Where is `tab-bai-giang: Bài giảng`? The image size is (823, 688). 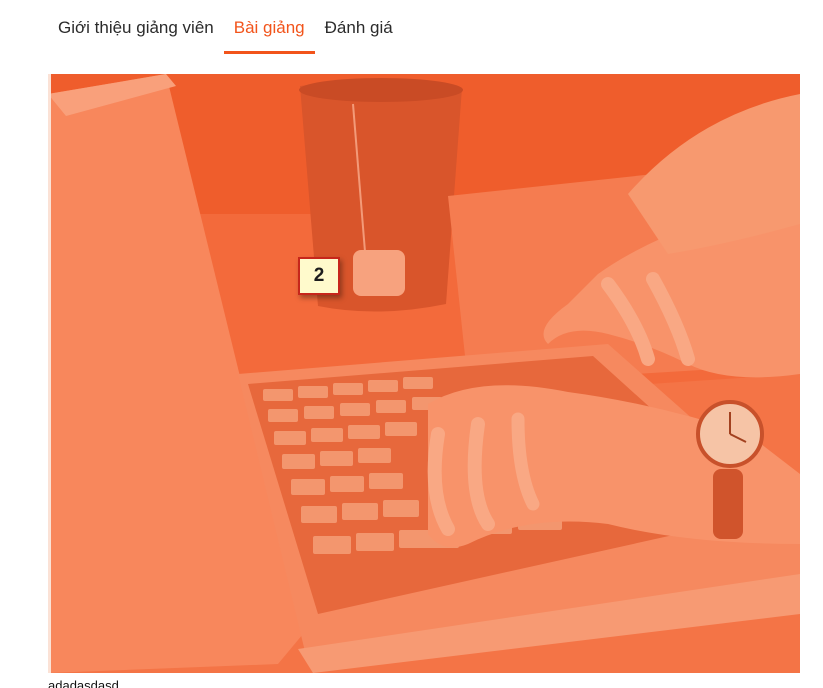 tab-bai-giang: Bài giảng is located at coordinates (269, 34).